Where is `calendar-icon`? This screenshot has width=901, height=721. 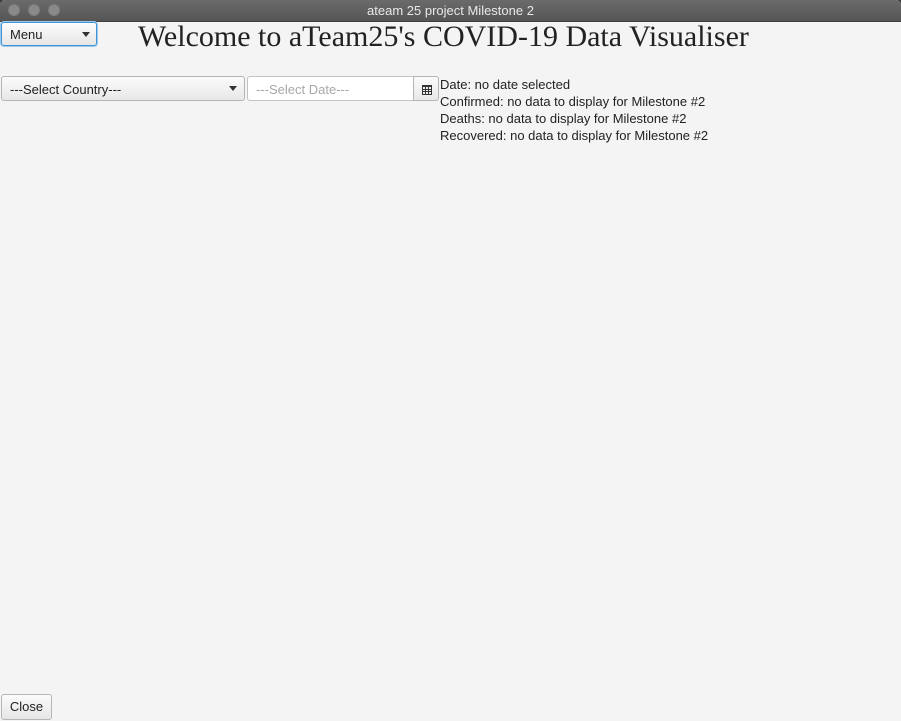
calendar-icon is located at coordinates (427, 90).